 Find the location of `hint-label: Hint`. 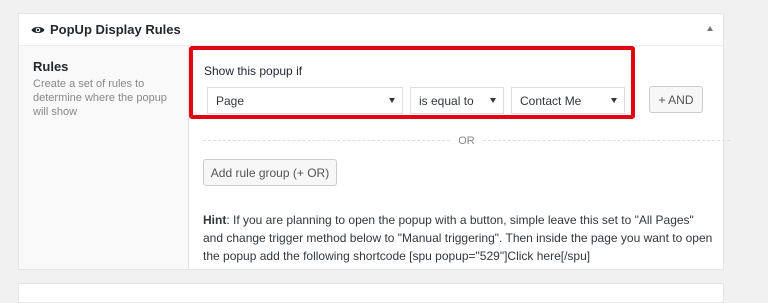

hint-label: Hint is located at coordinates (215, 220).